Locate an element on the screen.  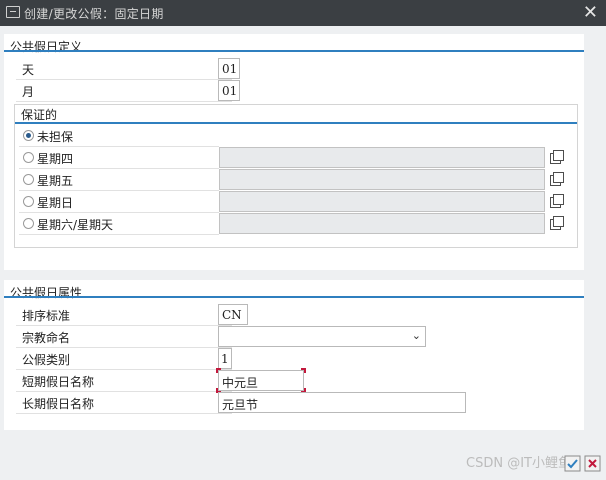
radio-label: 星期日 is located at coordinates (55, 203).